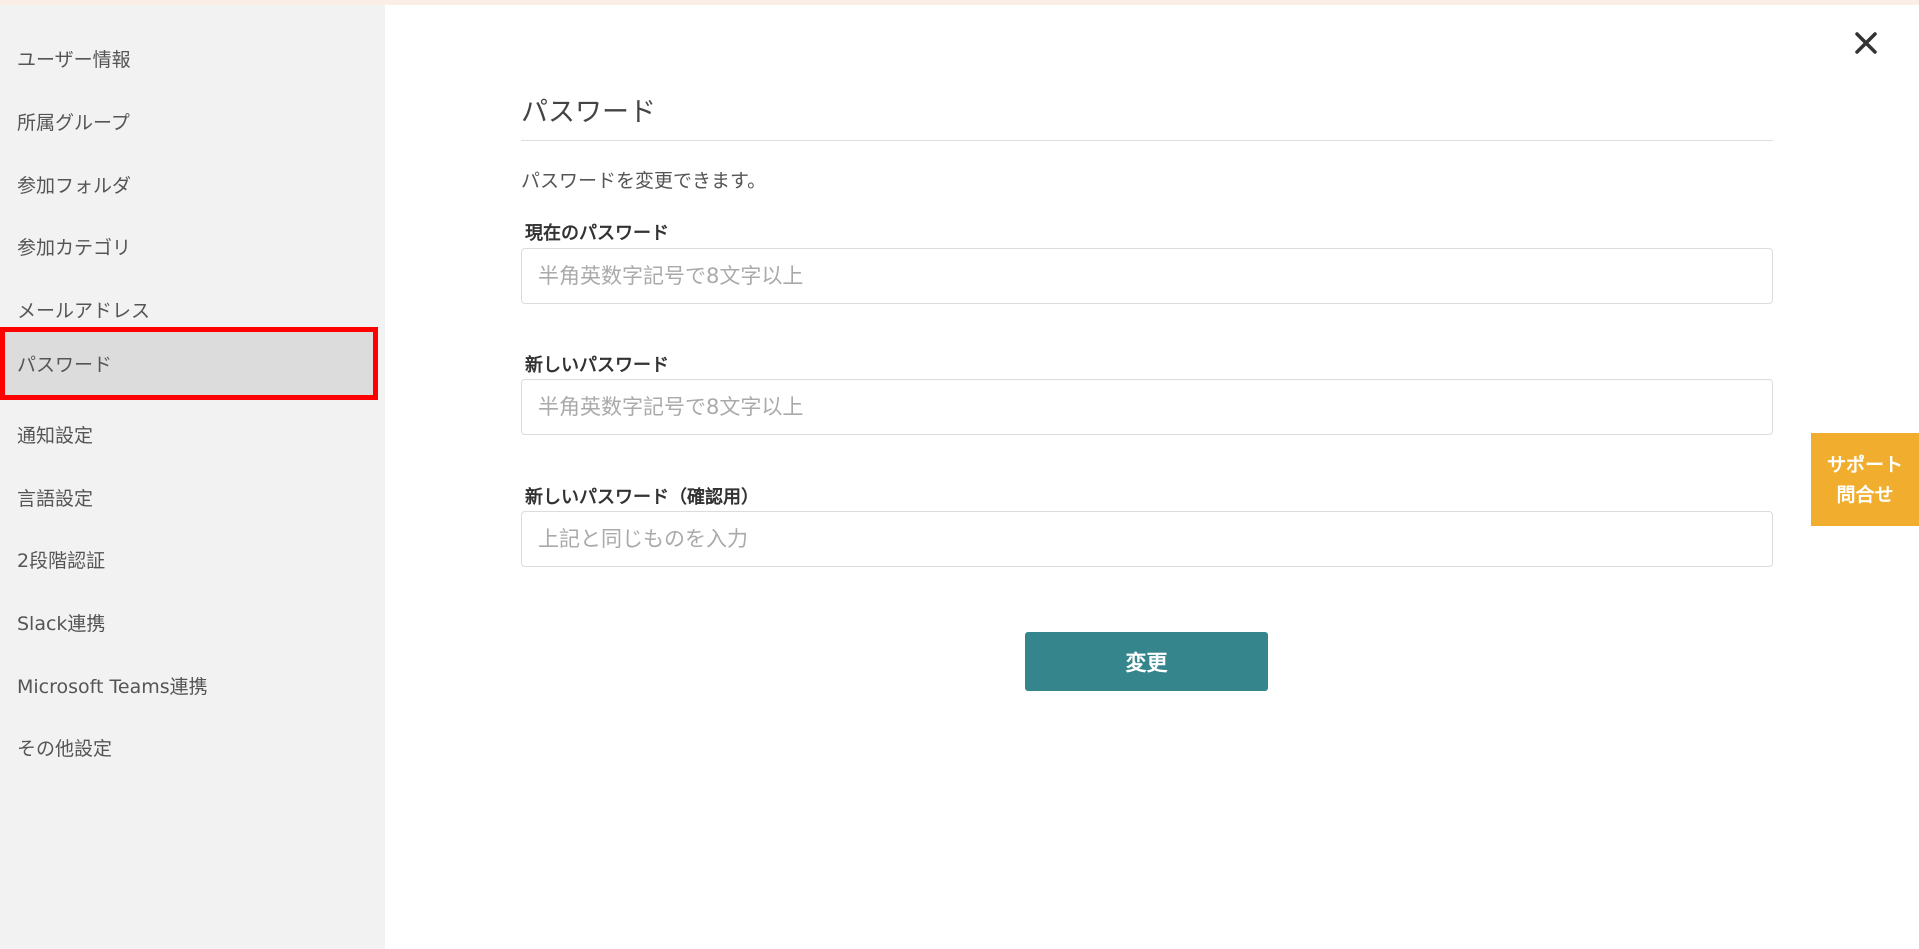 The height and width of the screenshot is (949, 1919). Describe the element at coordinates (597, 233) in the screenshot. I see `current-password-label: 現在のパスワード` at that location.